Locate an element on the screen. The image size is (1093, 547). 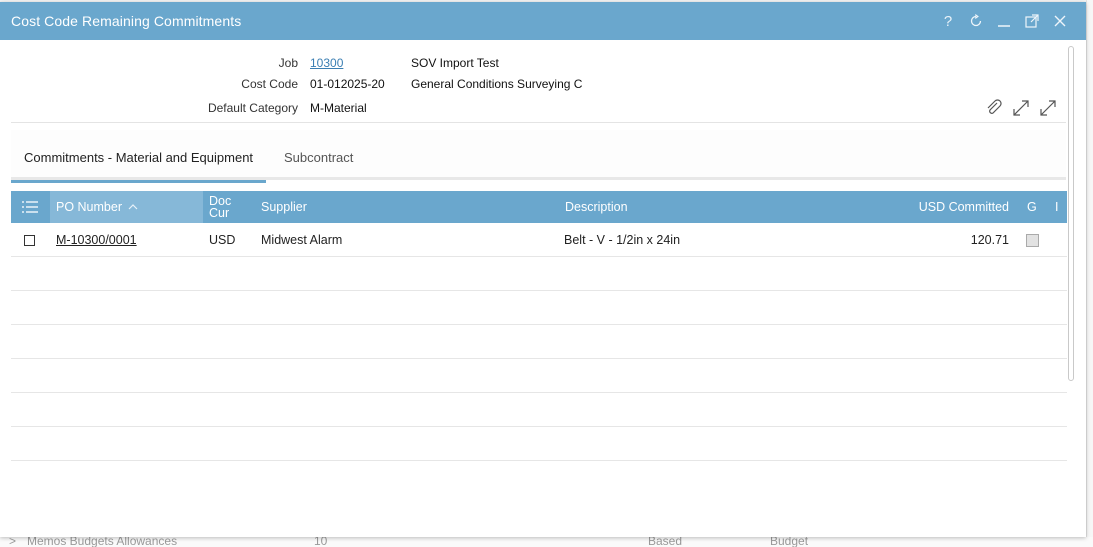
column-chooser-icon is located at coordinates (30, 207).